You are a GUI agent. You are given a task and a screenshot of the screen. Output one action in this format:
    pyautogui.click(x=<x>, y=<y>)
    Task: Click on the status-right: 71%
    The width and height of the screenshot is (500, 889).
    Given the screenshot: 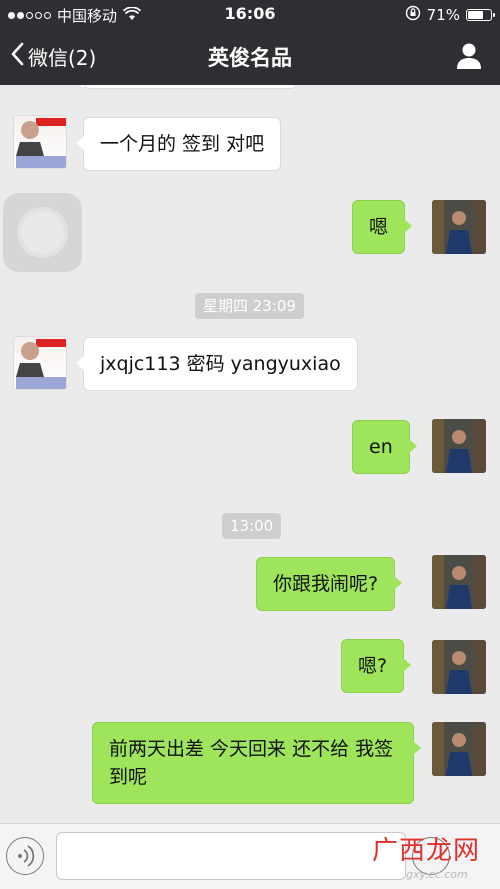 What is the action you would take?
    pyautogui.click(x=450, y=15)
    